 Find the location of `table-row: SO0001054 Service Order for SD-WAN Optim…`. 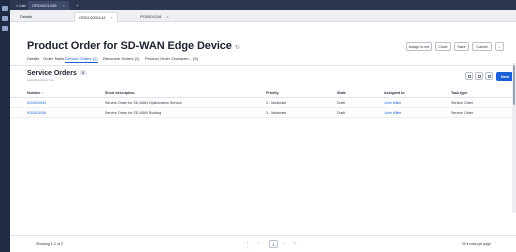

table-row: SO0001054 Service Order for SD-WAN Optim… is located at coordinates (263, 103).